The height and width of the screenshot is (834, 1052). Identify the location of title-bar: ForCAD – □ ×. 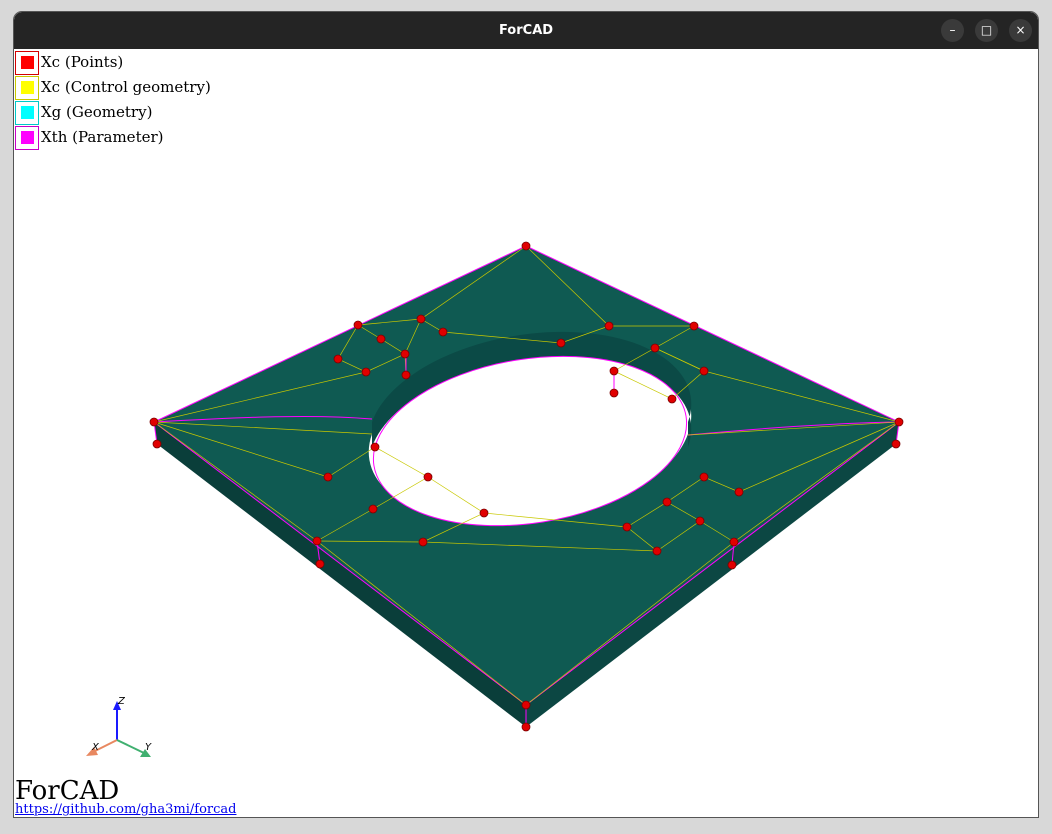
(526, 30).